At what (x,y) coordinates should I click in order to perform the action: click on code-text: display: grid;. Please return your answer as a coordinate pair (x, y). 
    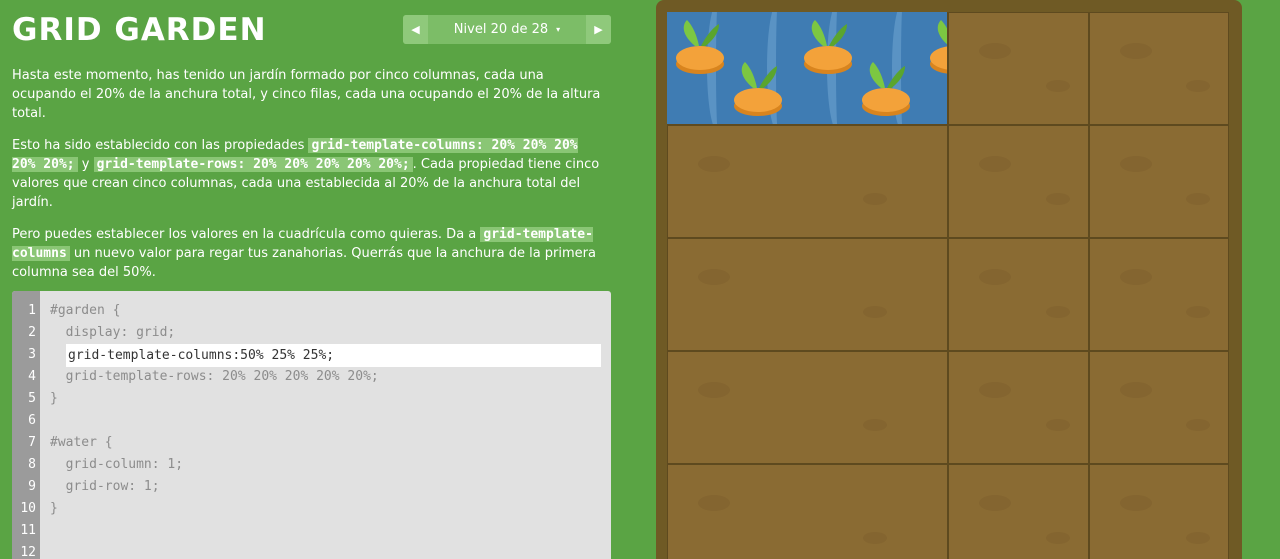
    Looking at the image, I should click on (113, 332).